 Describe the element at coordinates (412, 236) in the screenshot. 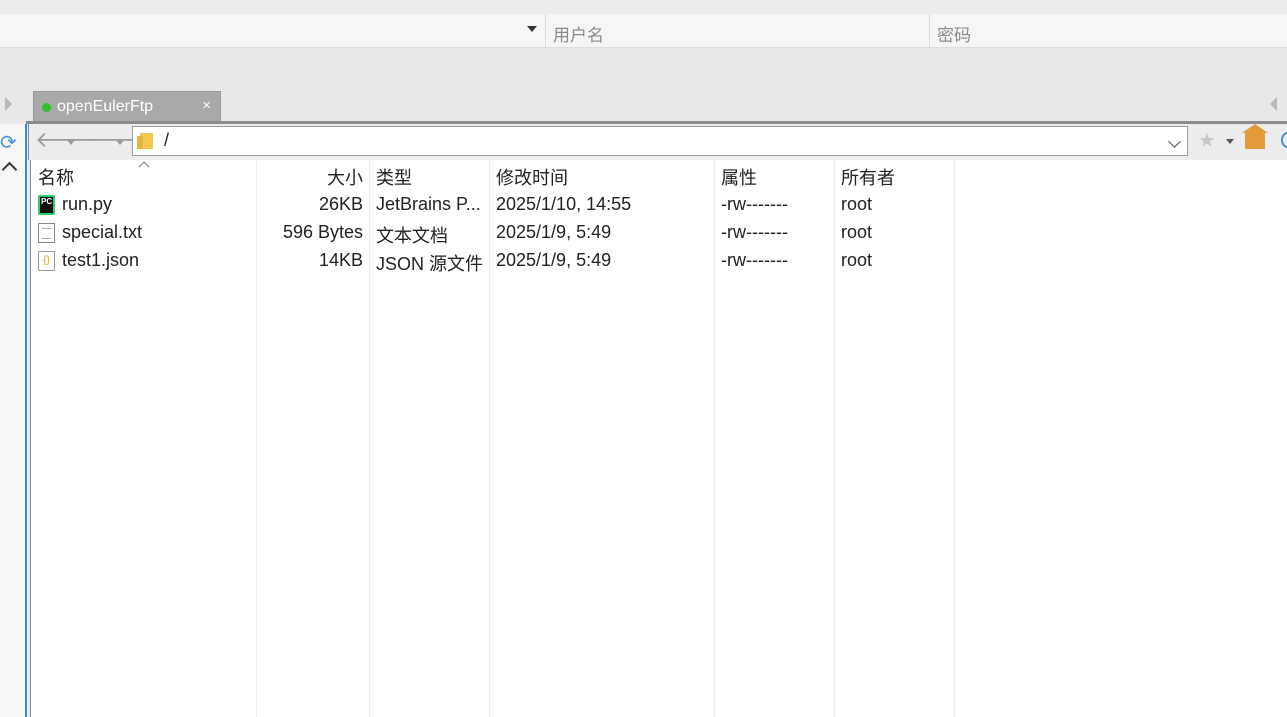

I see `file-type: 文本文档` at that location.